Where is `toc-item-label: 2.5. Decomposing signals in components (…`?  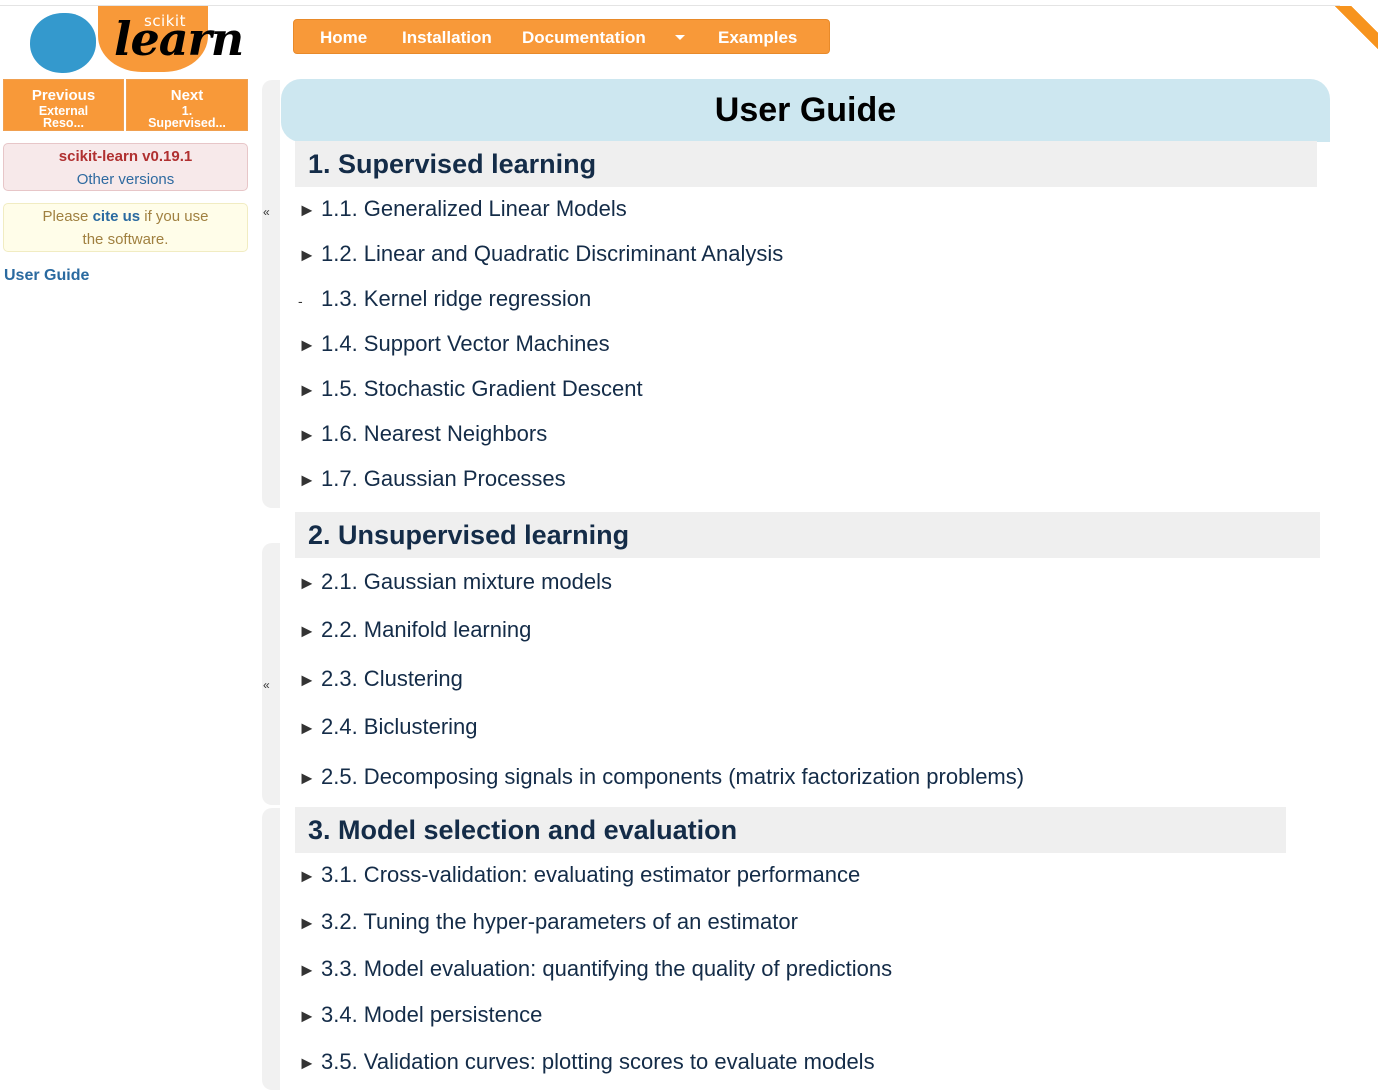 toc-item-label: 2.5. Decomposing signals in components (… is located at coordinates (672, 776).